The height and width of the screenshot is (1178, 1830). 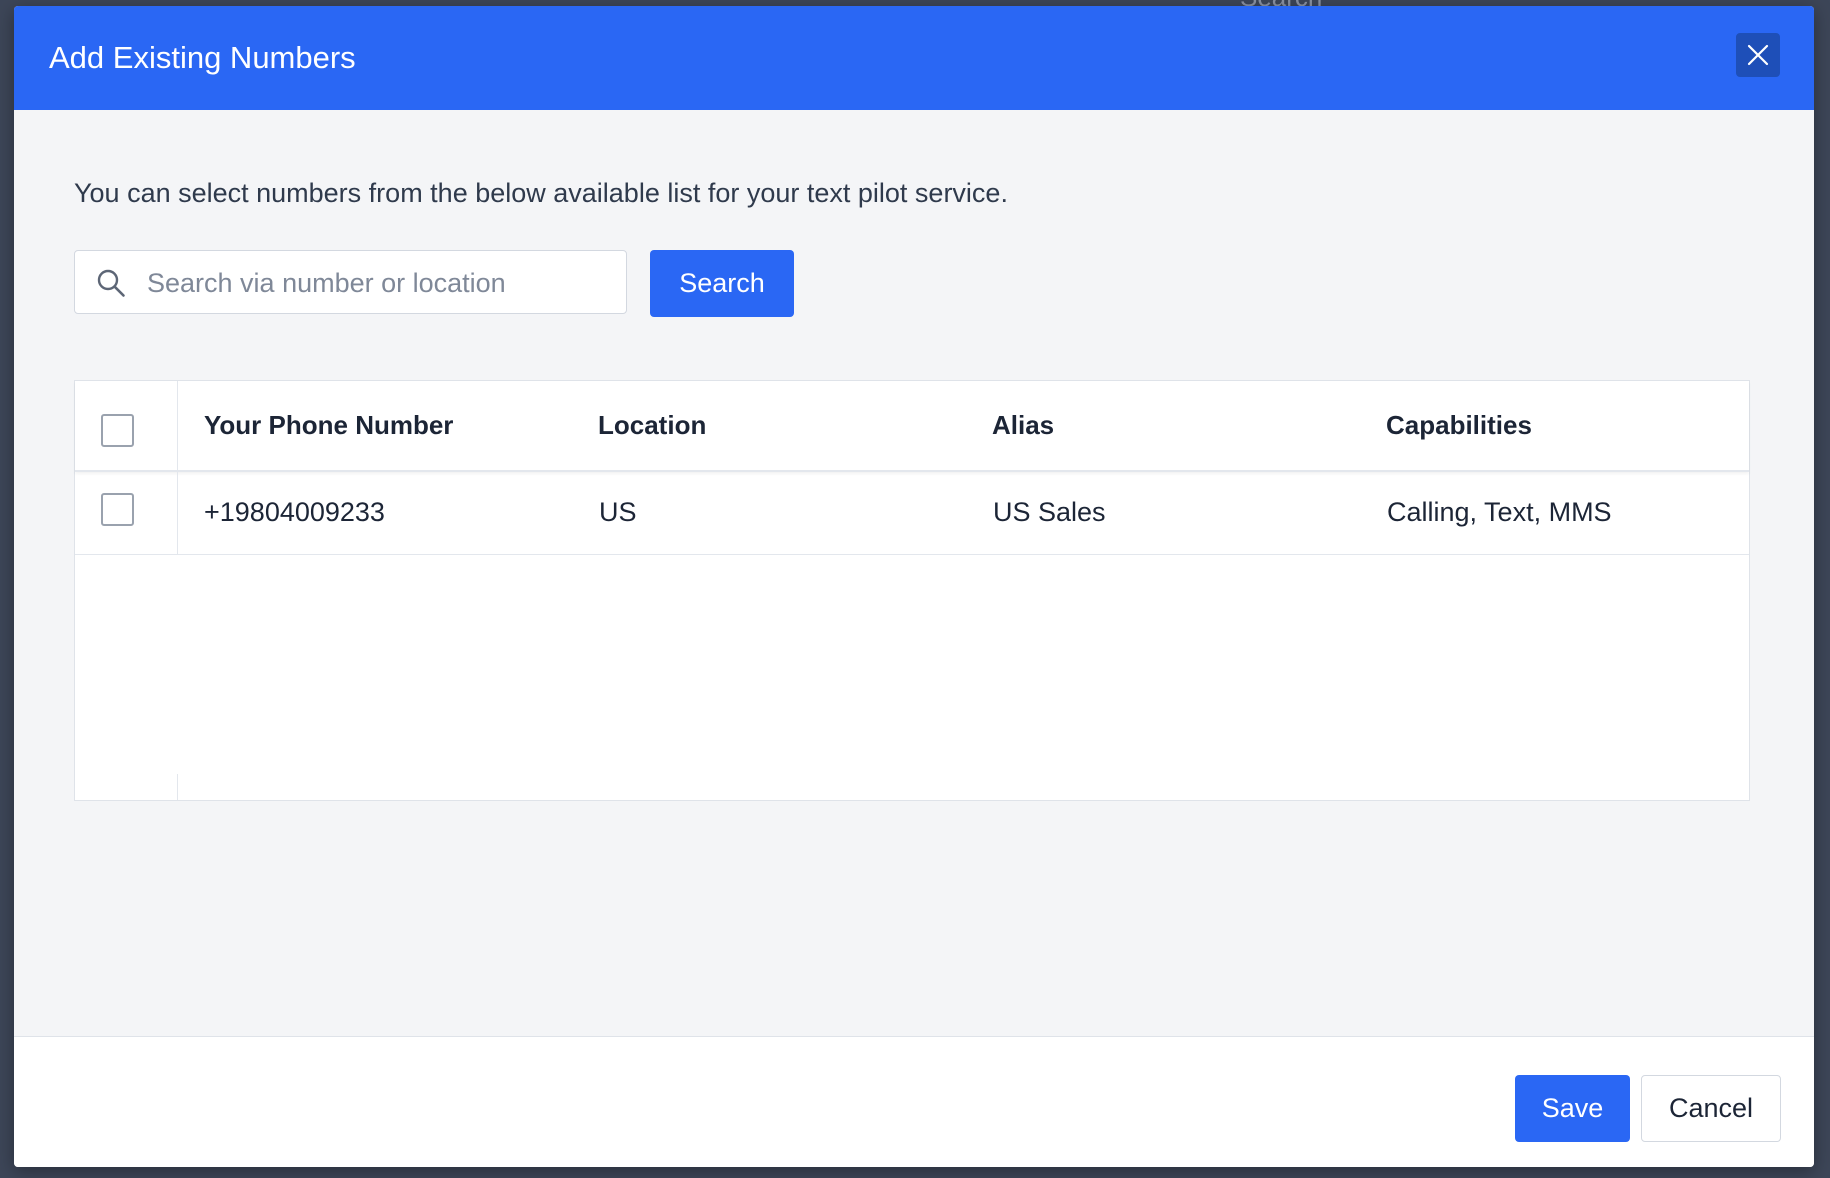 What do you see at coordinates (1049, 512) in the screenshot?
I see `cell-alias: US Sales` at bounding box center [1049, 512].